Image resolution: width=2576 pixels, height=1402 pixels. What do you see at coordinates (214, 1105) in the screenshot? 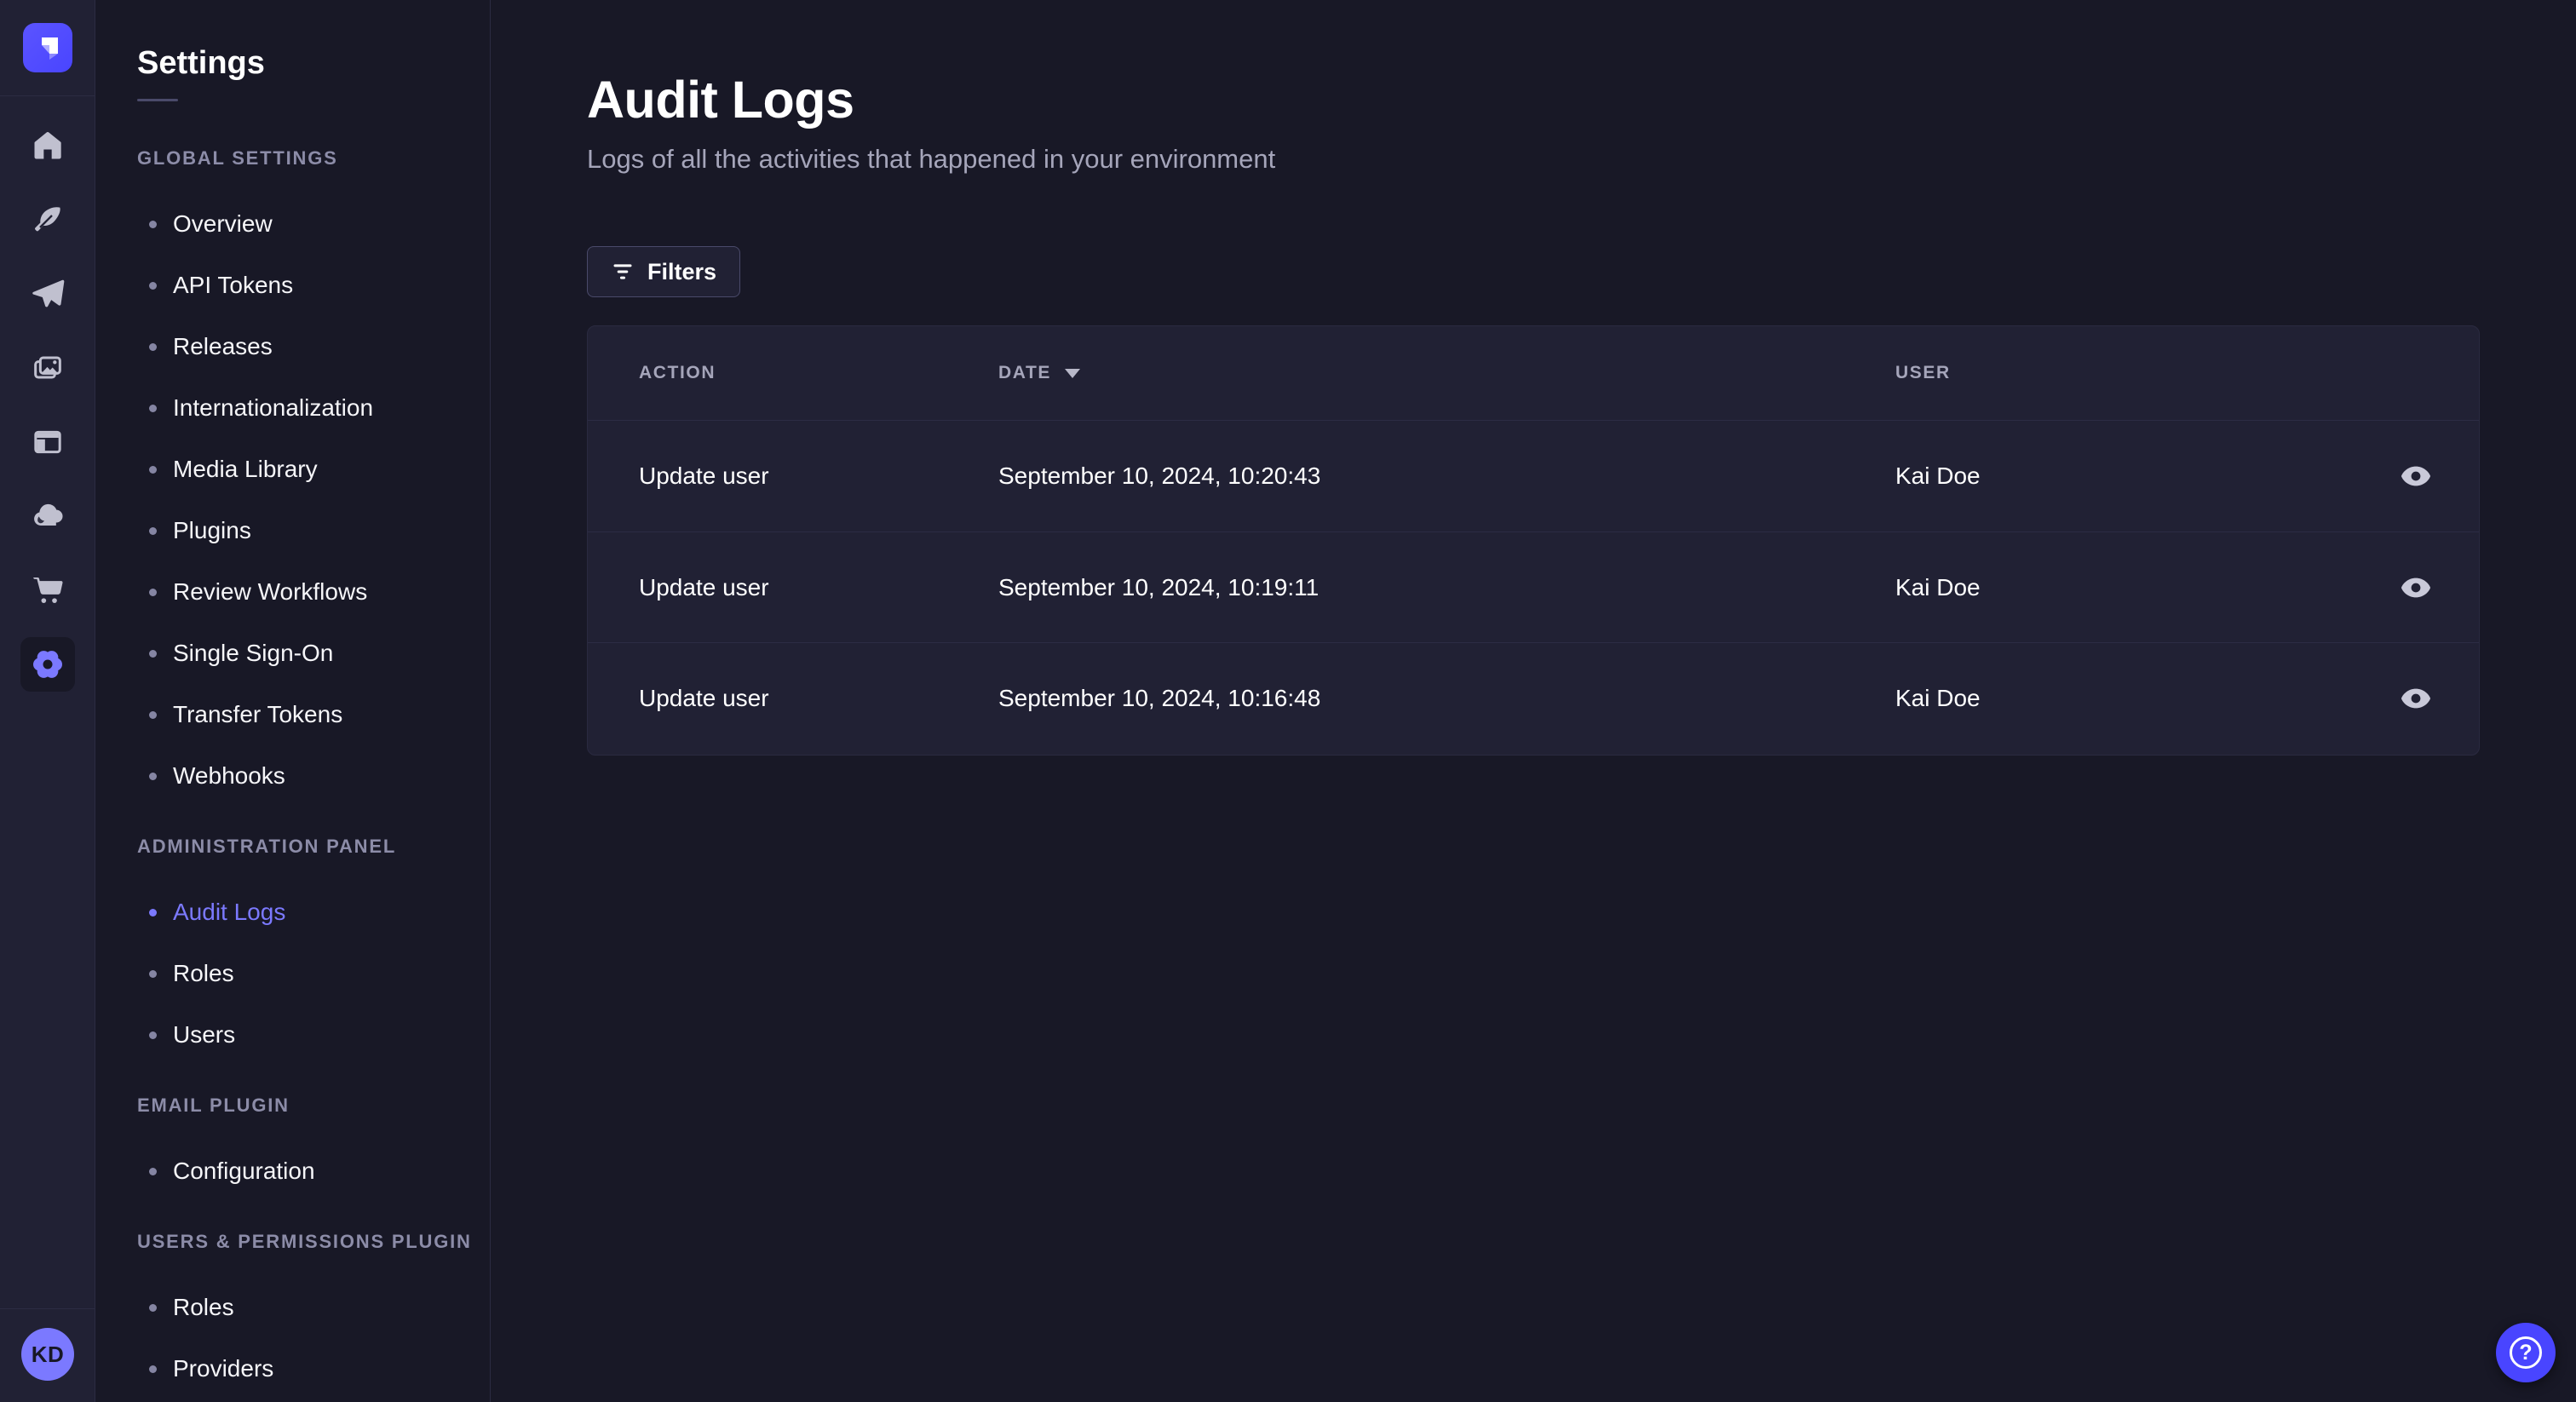
I see `section-label: EMAIL PLUGIN` at bounding box center [214, 1105].